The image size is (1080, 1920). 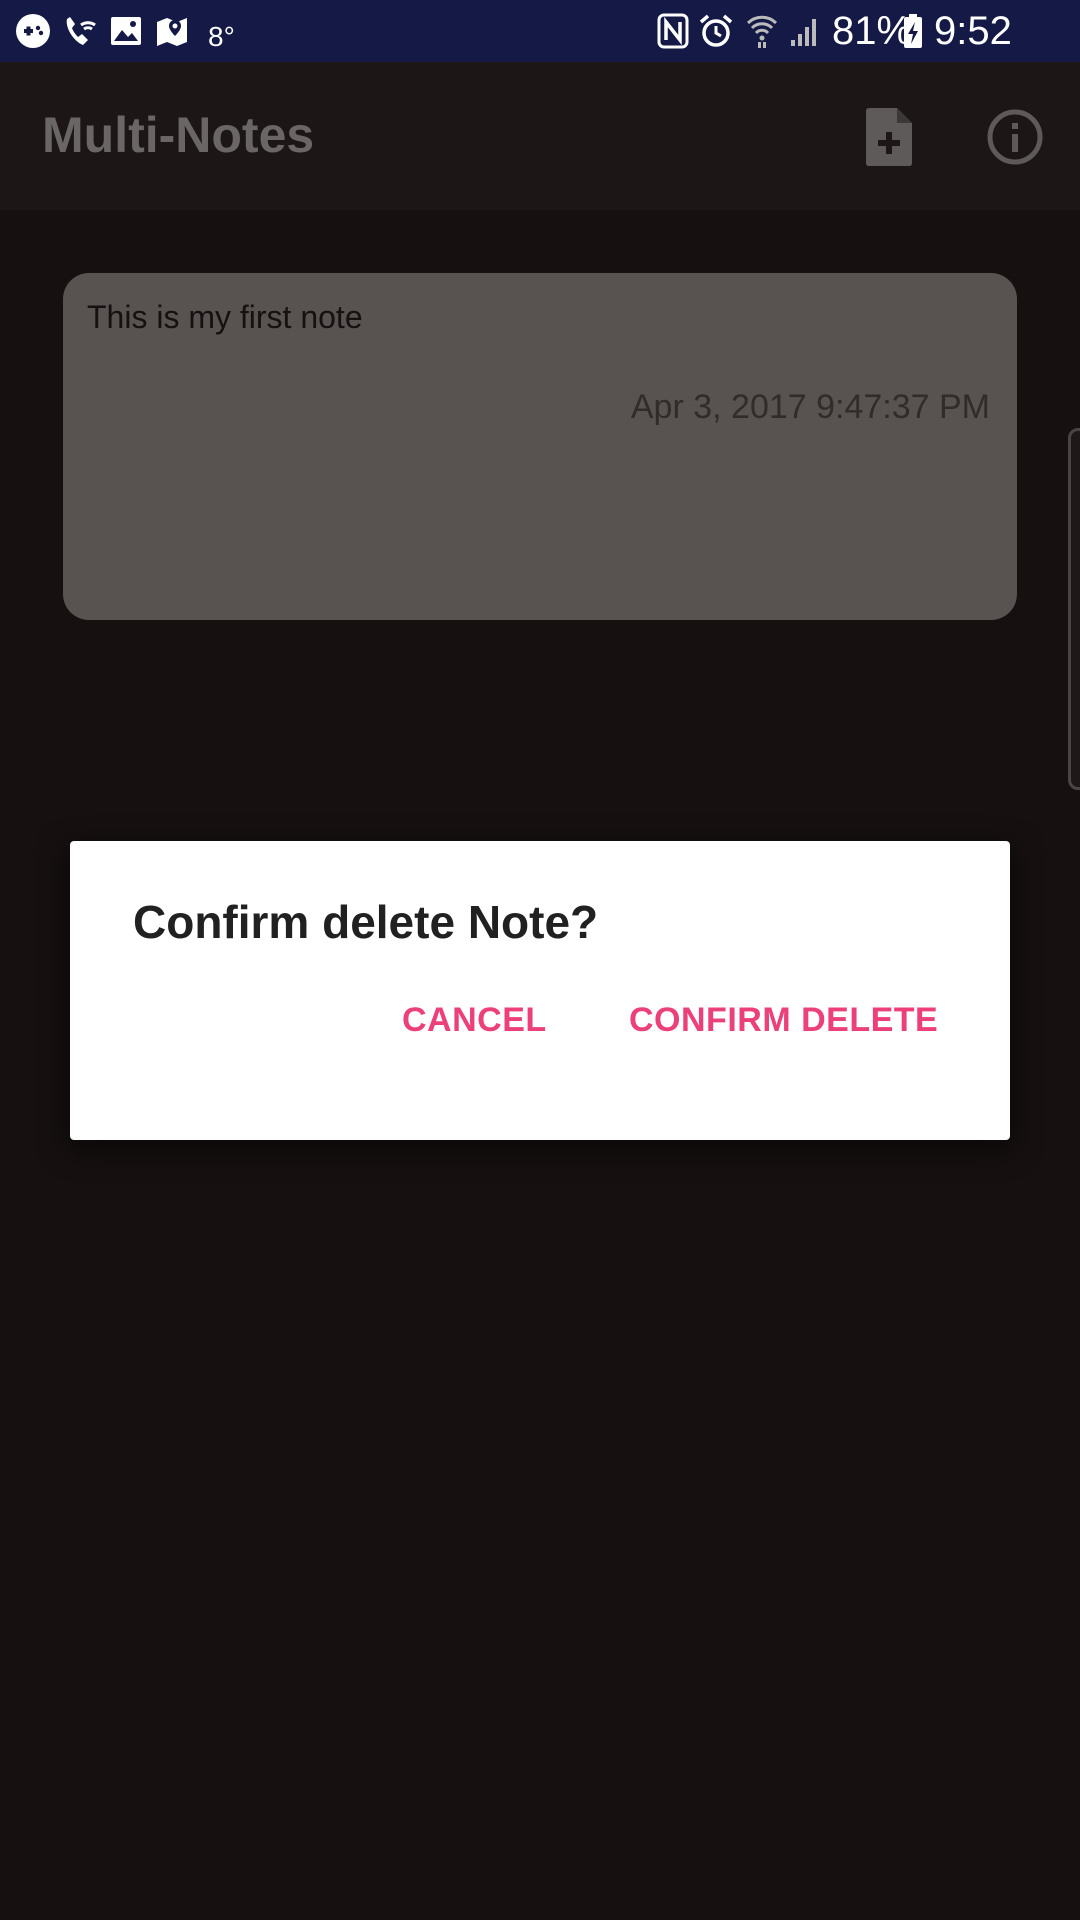 What do you see at coordinates (1015, 137) in the screenshot?
I see `info-icon` at bounding box center [1015, 137].